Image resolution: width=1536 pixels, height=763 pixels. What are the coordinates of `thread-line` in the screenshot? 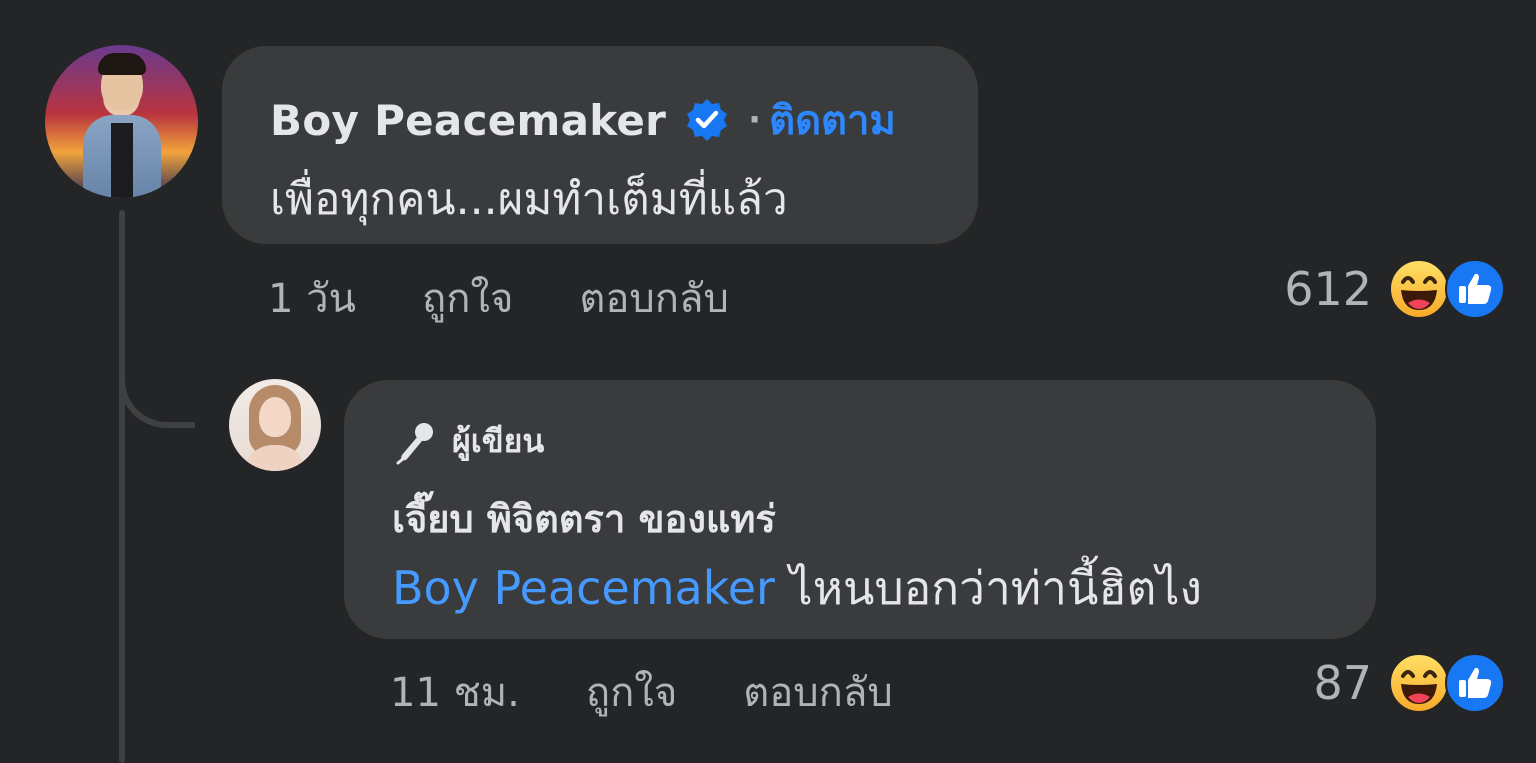 It's located at (122, 486).